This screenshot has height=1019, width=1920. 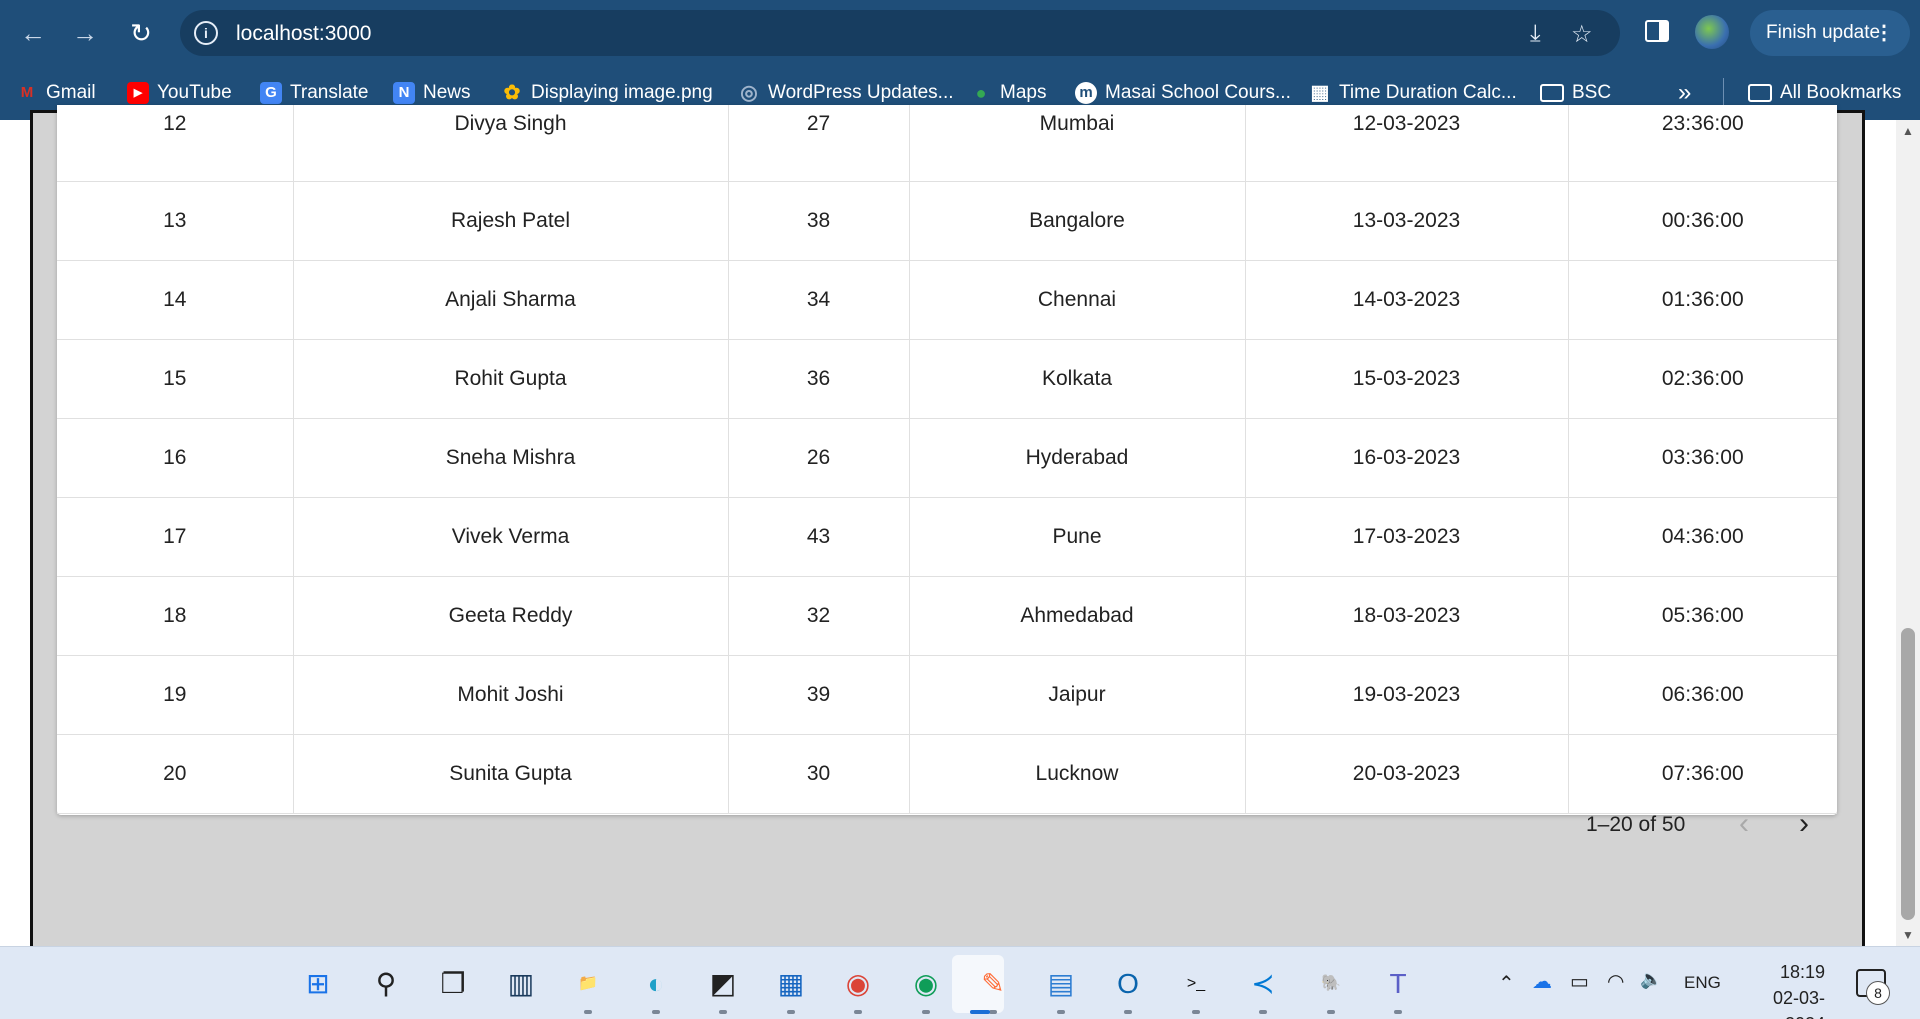 I want to click on chrome-profile-icon: ◉, so click(x=926, y=984).